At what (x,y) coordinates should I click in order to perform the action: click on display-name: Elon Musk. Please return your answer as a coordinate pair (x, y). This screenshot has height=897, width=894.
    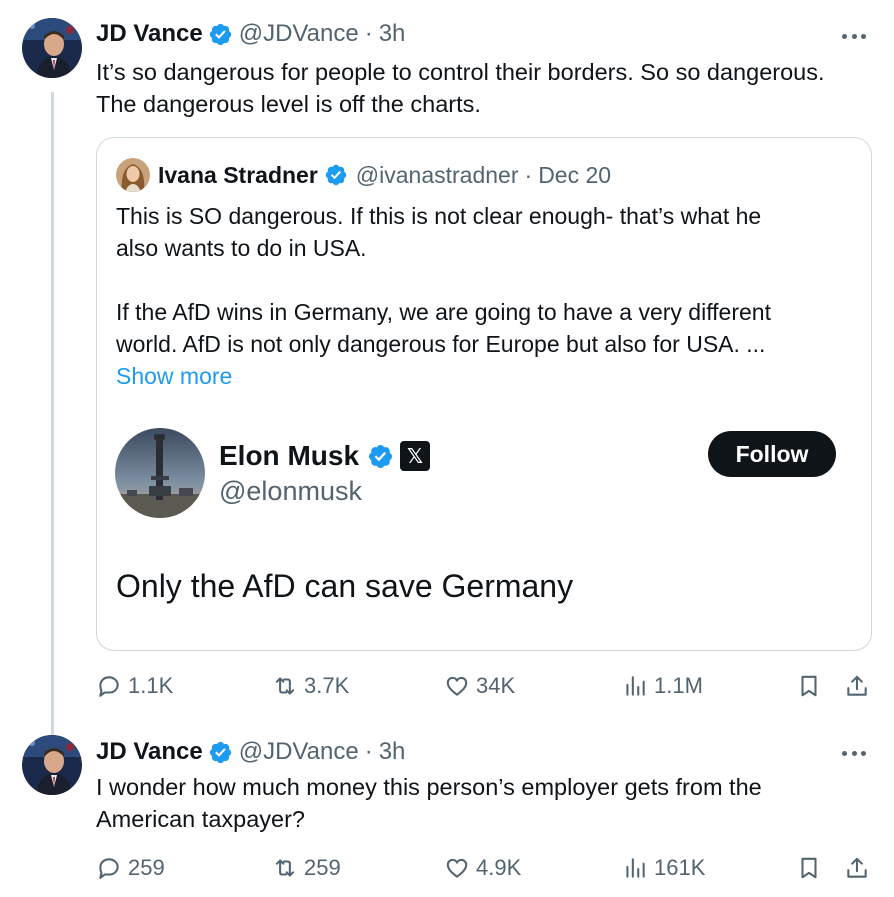
    Looking at the image, I should click on (289, 456).